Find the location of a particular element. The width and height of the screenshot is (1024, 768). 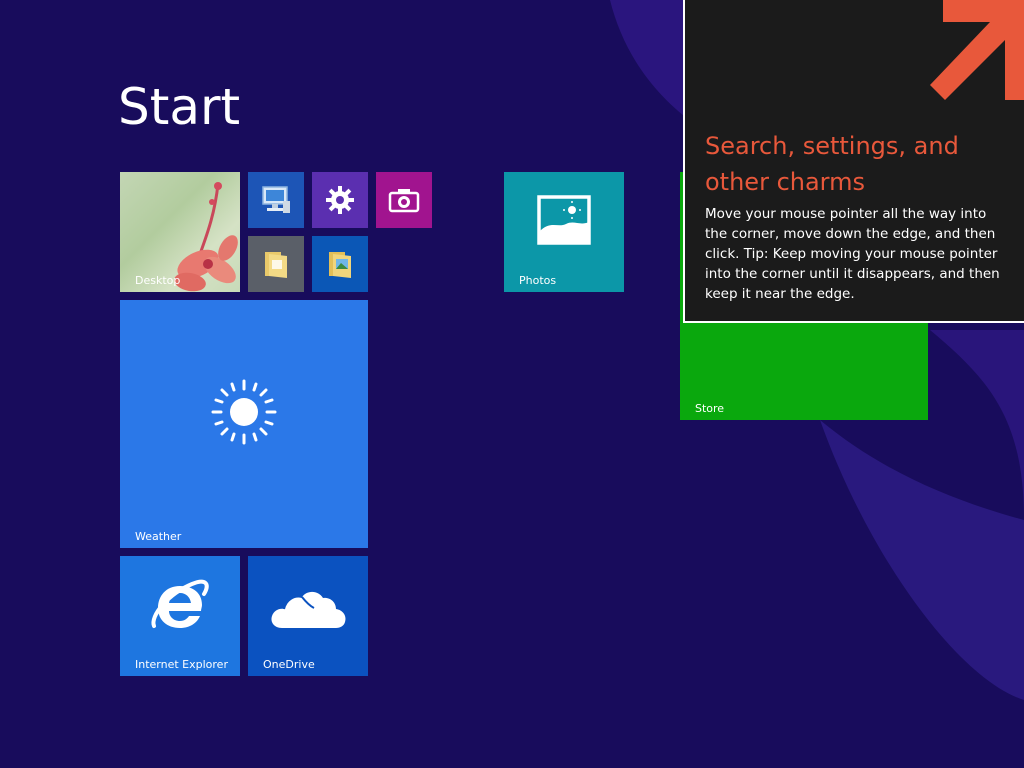

gear-icon is located at coordinates (340, 200).